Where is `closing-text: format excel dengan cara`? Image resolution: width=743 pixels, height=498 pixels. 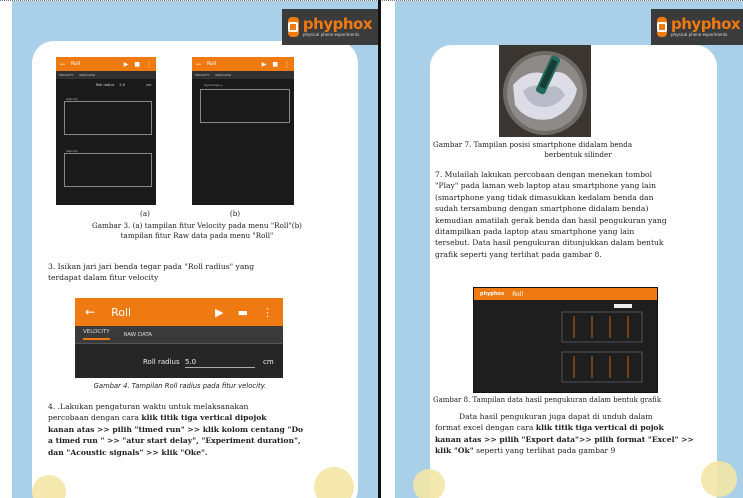 closing-text: format excel dengan cara is located at coordinates (485, 428).